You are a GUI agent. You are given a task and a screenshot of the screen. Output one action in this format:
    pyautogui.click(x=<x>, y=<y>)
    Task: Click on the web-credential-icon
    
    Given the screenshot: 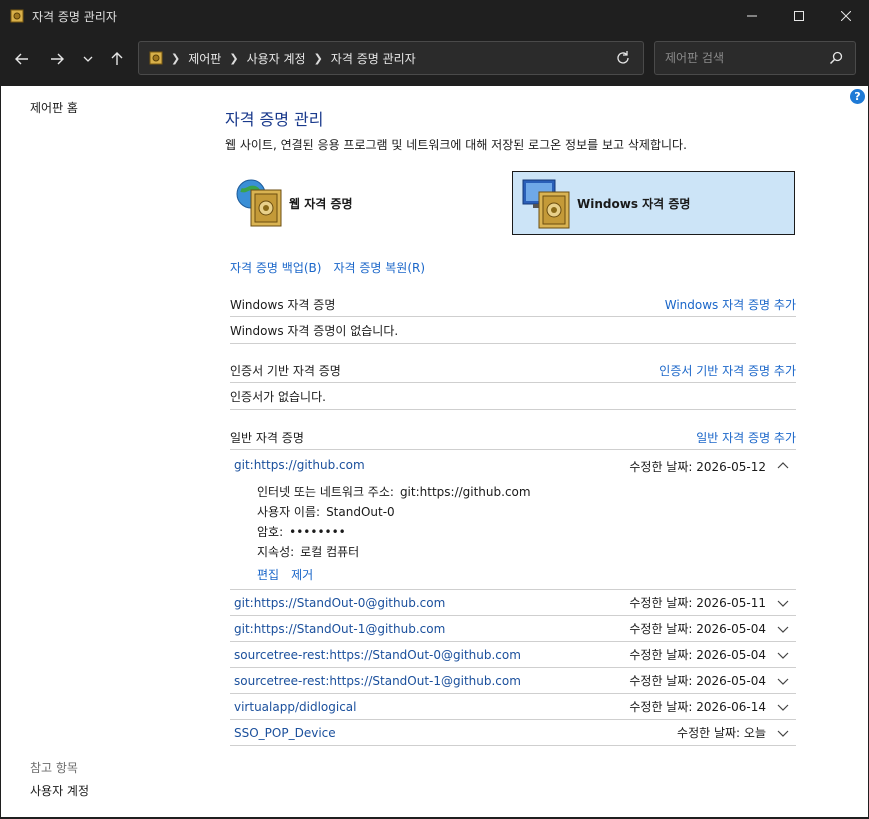 What is the action you would take?
    pyautogui.click(x=259, y=203)
    